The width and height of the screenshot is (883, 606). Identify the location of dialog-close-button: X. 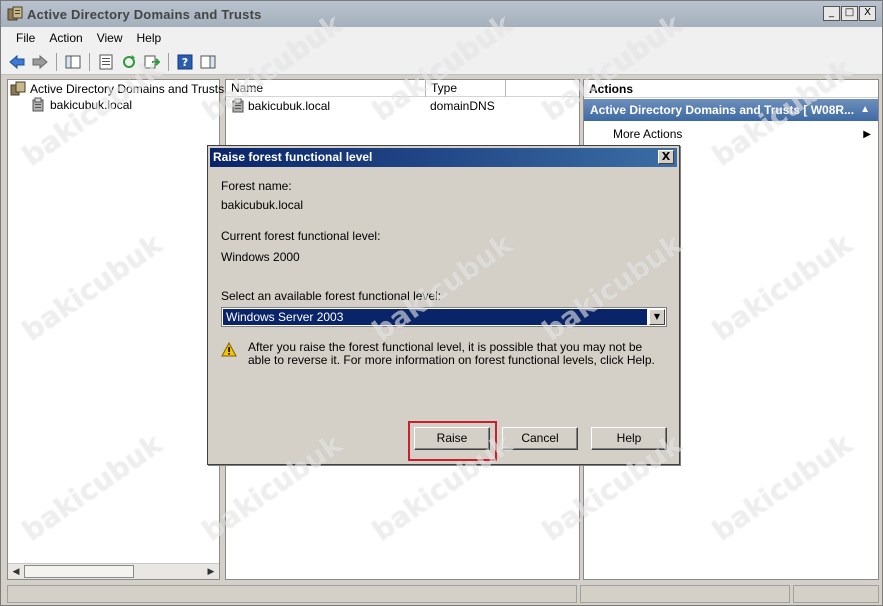
(666, 157).